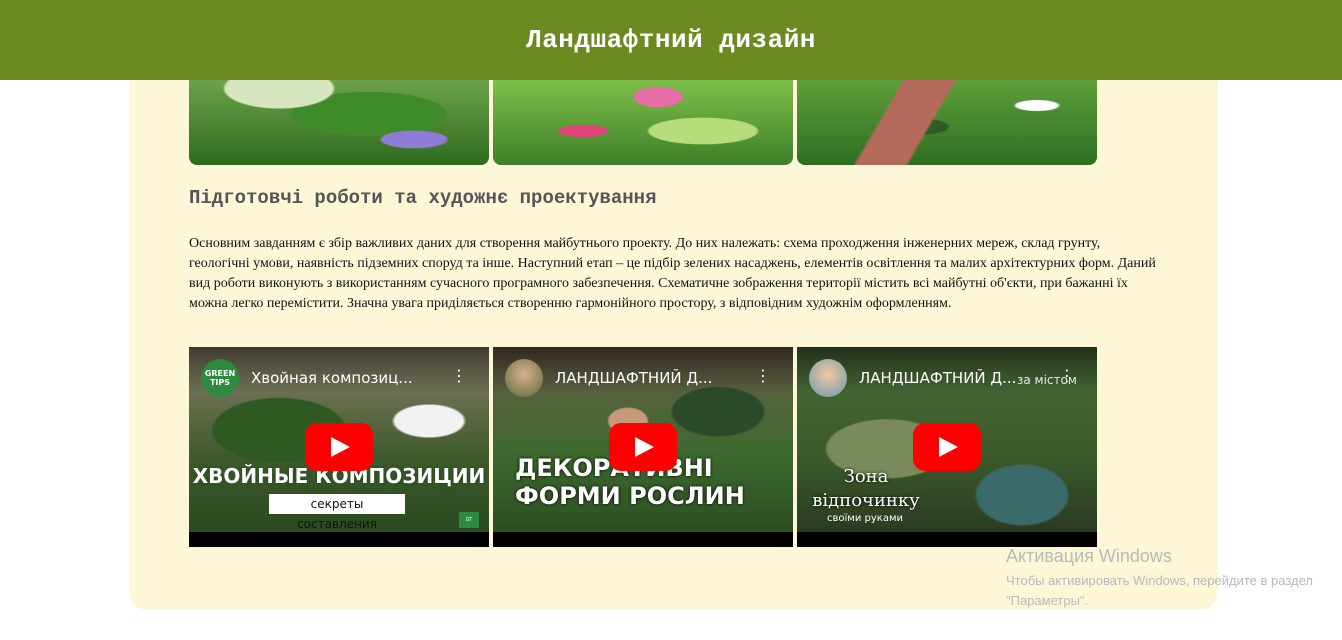  I want to click on watermark-title: Активация Windows, so click(1089, 556).